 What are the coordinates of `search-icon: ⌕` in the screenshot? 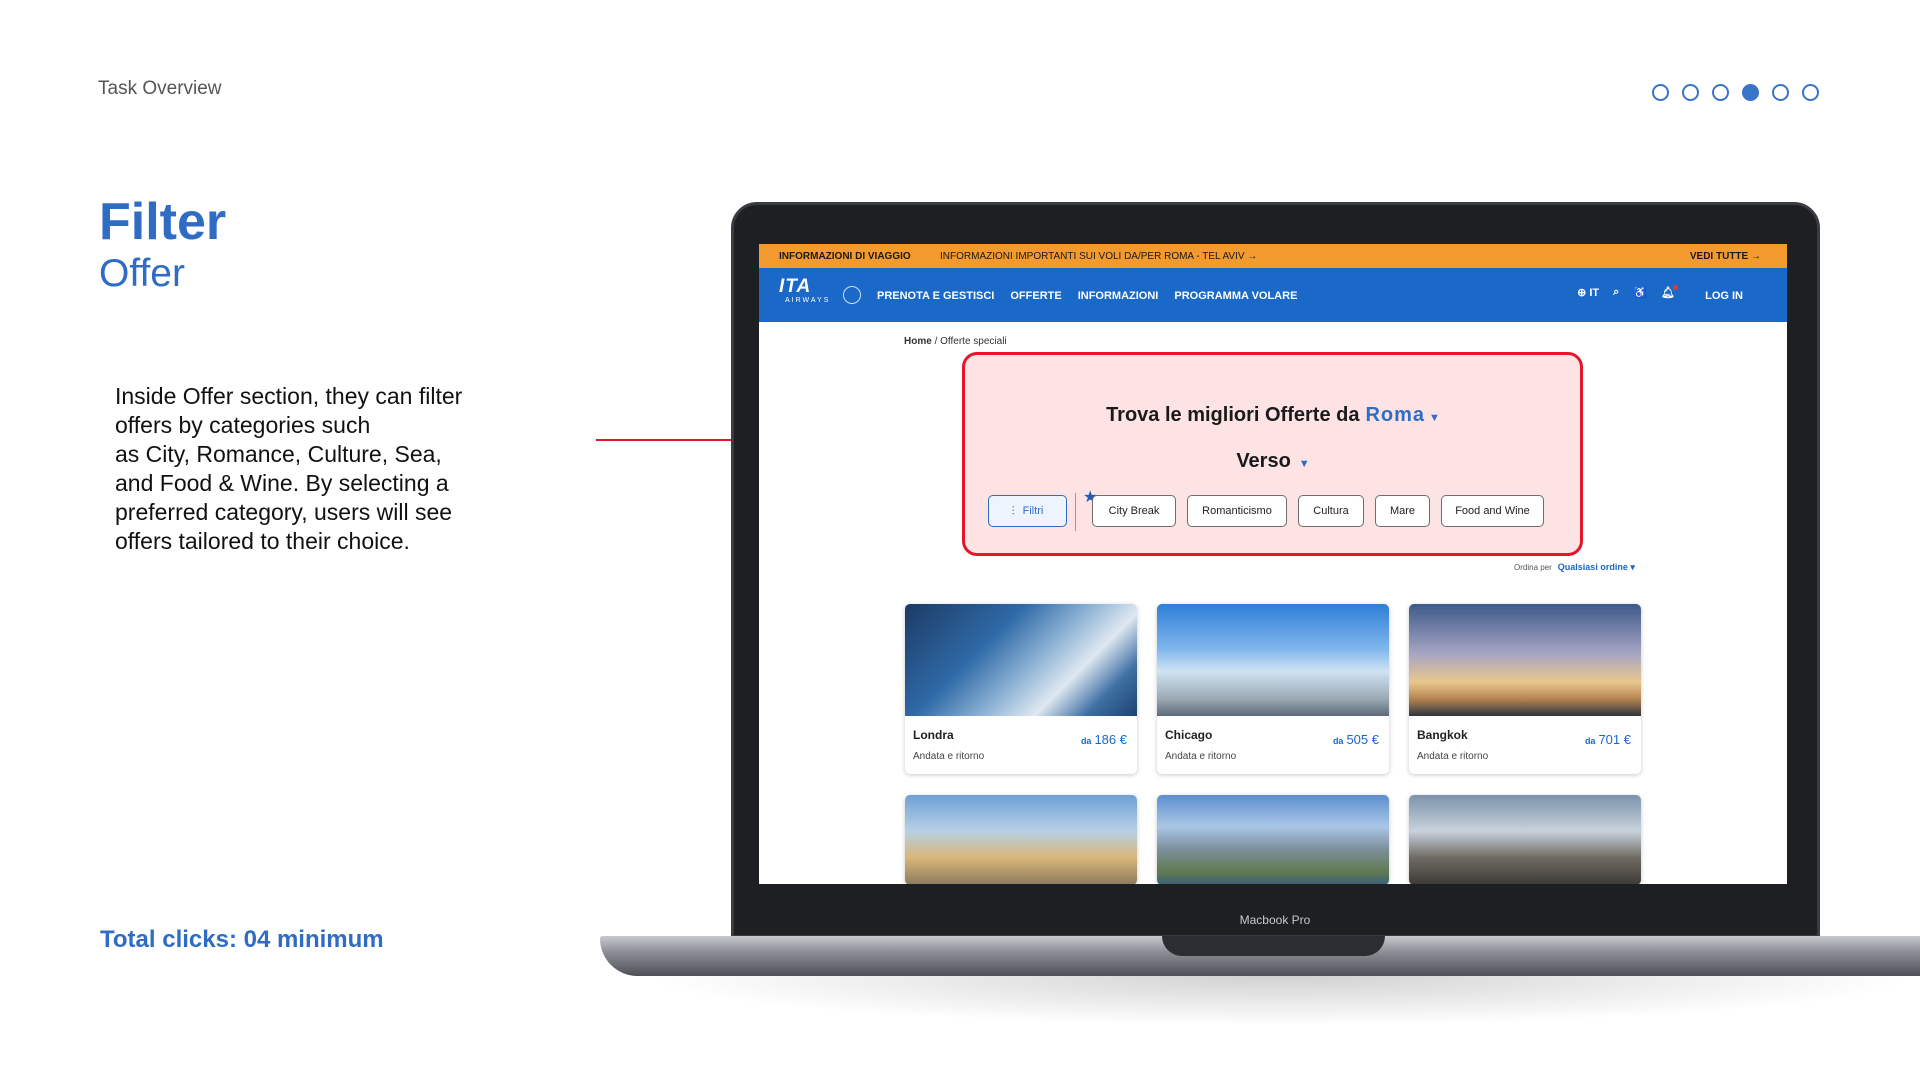 It's located at (1616, 292).